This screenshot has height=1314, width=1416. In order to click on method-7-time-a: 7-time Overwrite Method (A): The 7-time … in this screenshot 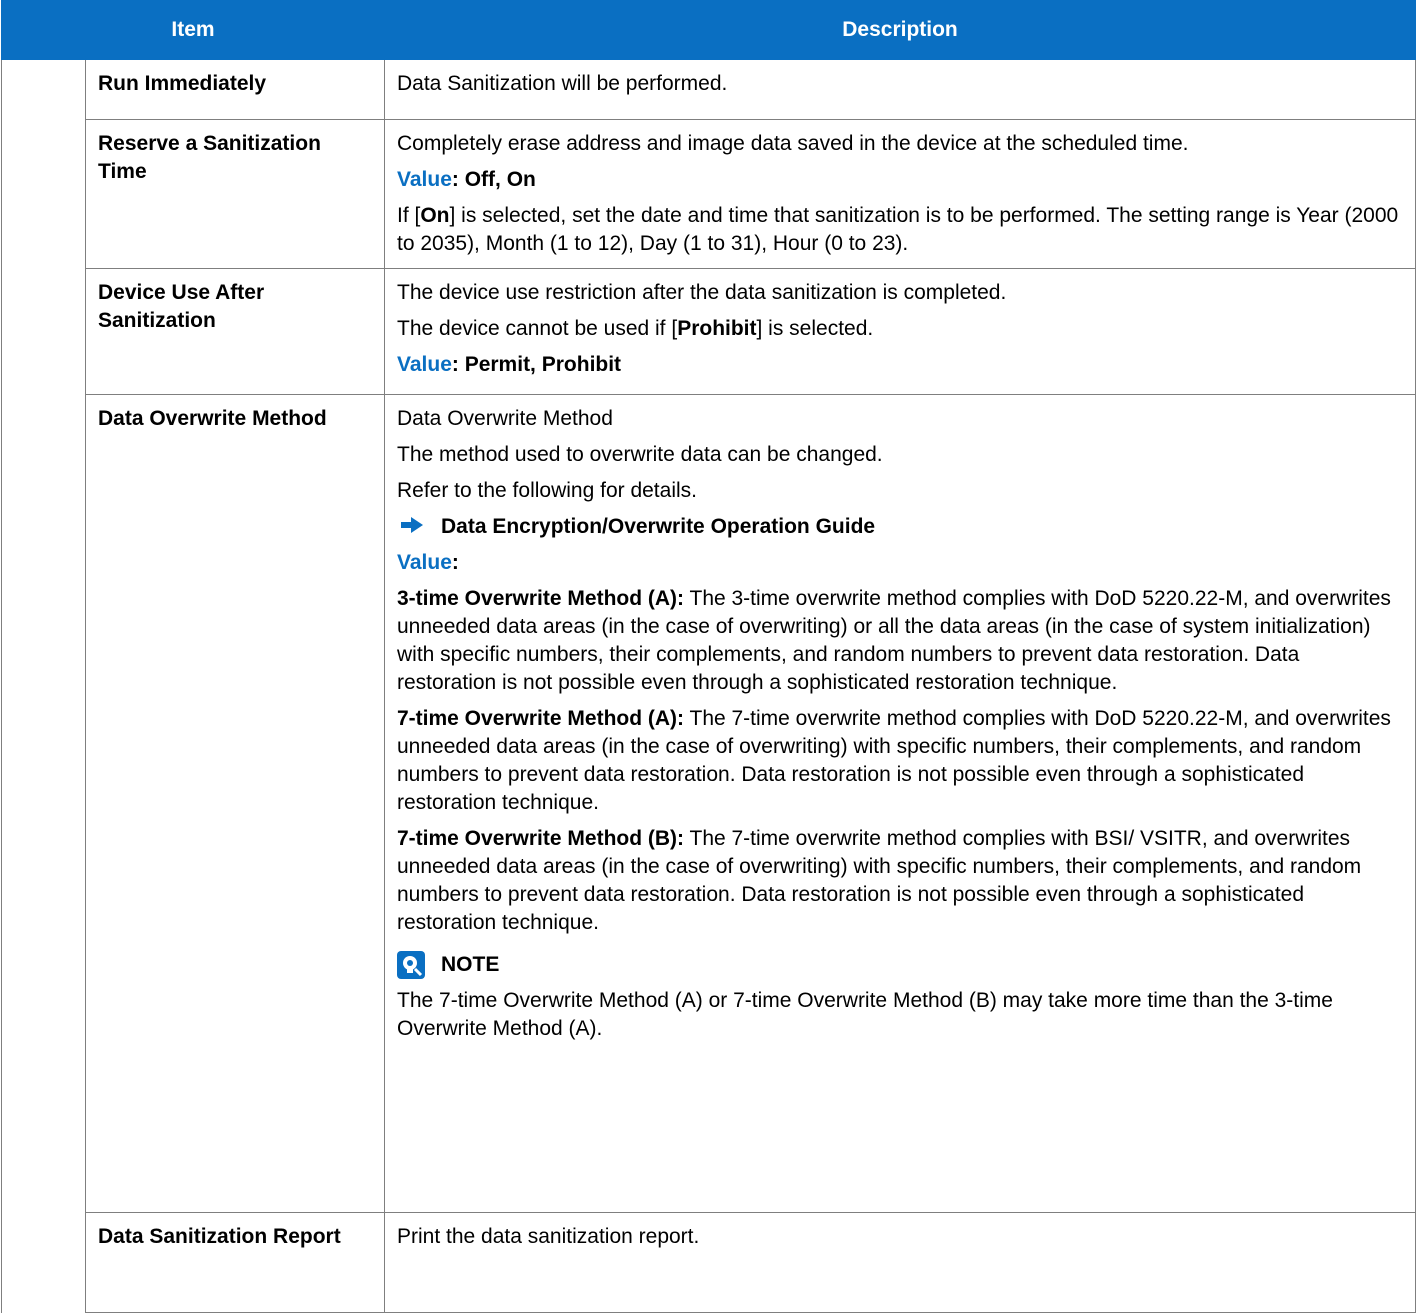, I will do `click(894, 760)`.